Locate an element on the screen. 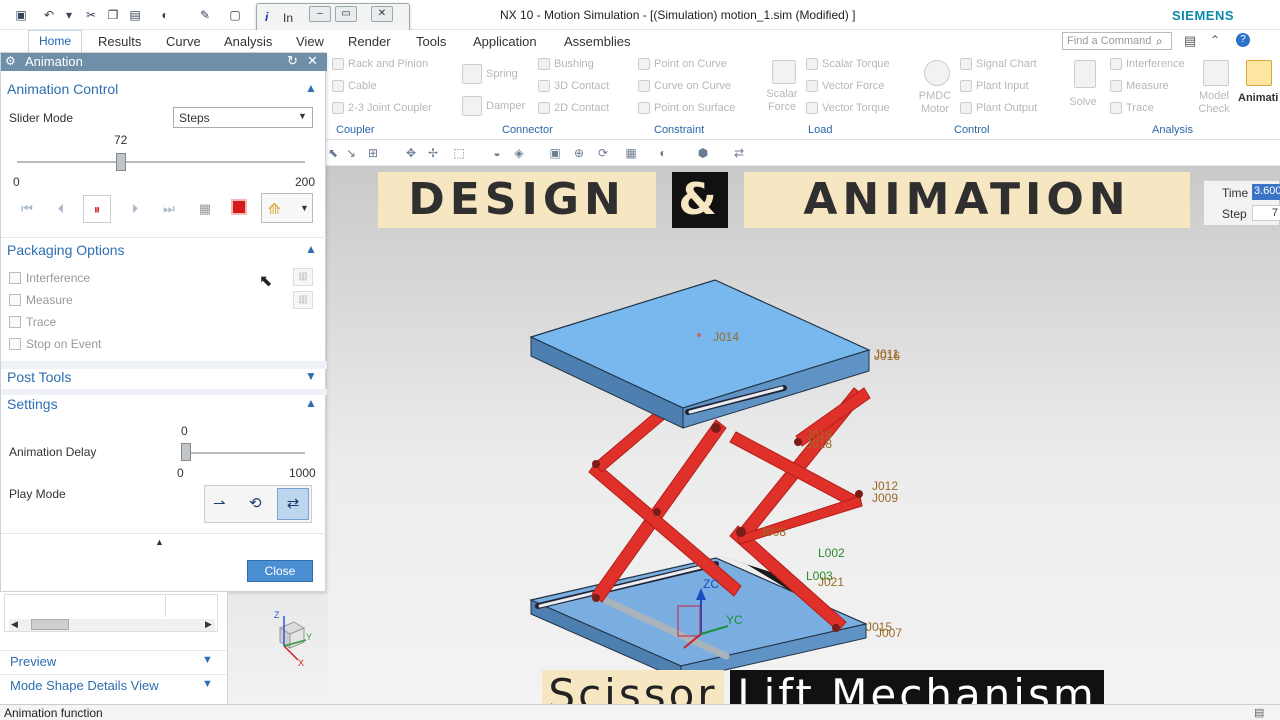 The height and width of the screenshot is (720, 1280). help-icon: ? is located at coordinates (1243, 40).